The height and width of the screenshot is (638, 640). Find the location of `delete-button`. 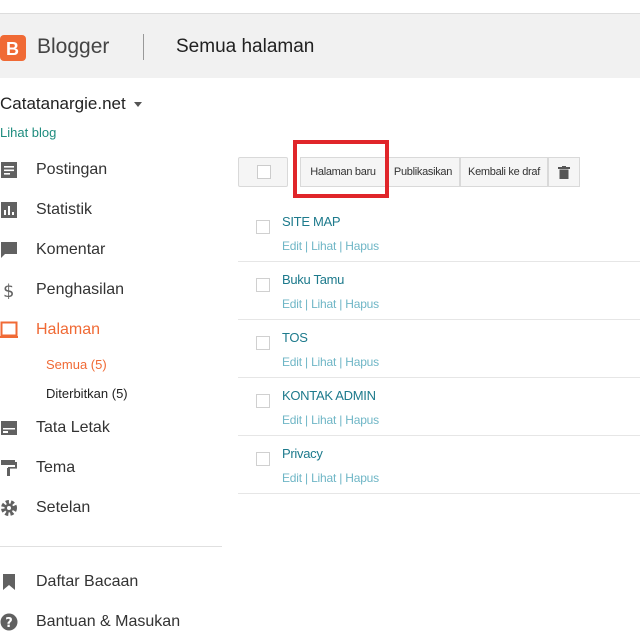

delete-button is located at coordinates (564, 172).